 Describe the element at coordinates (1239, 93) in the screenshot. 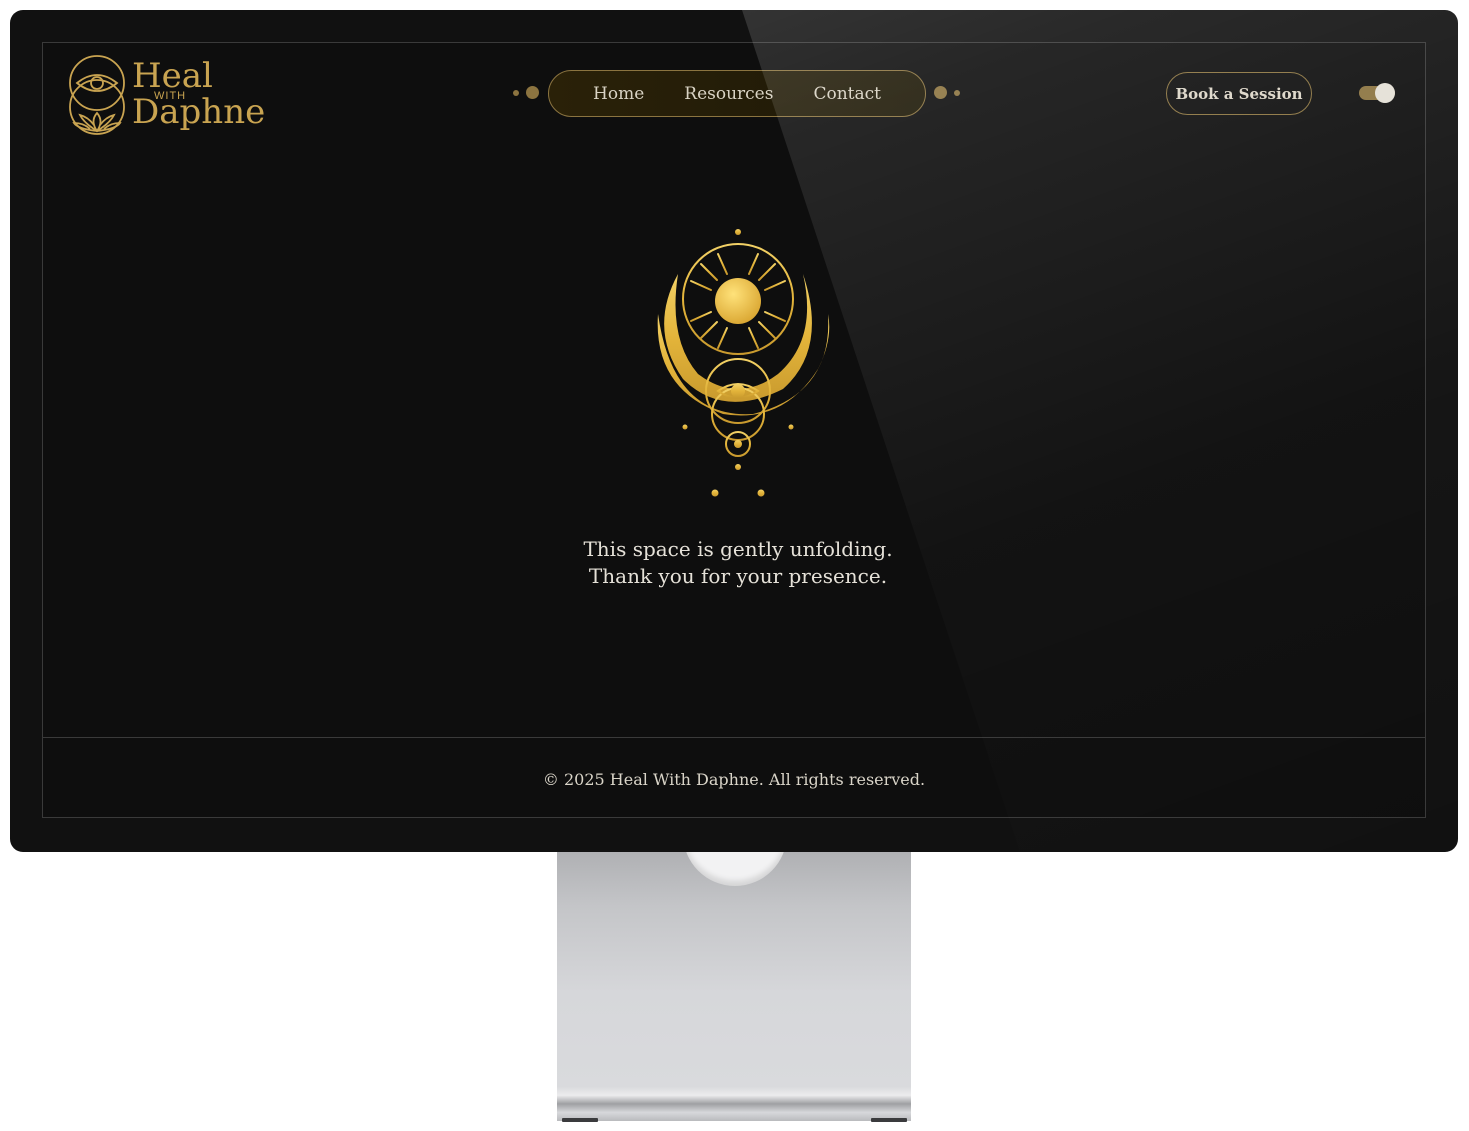

I see `book-session-button: Book a Session` at that location.